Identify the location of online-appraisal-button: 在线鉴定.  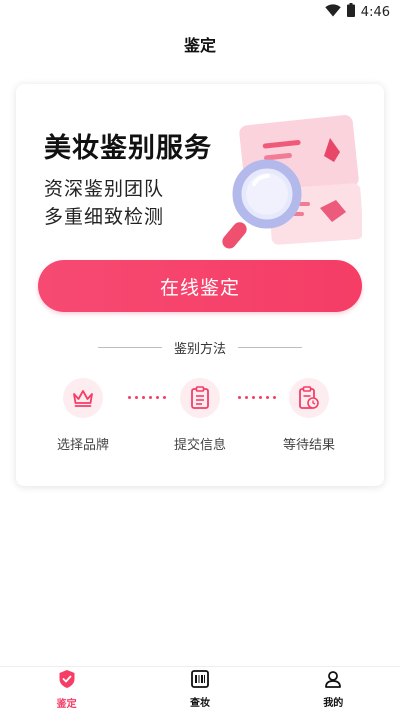
(200, 286).